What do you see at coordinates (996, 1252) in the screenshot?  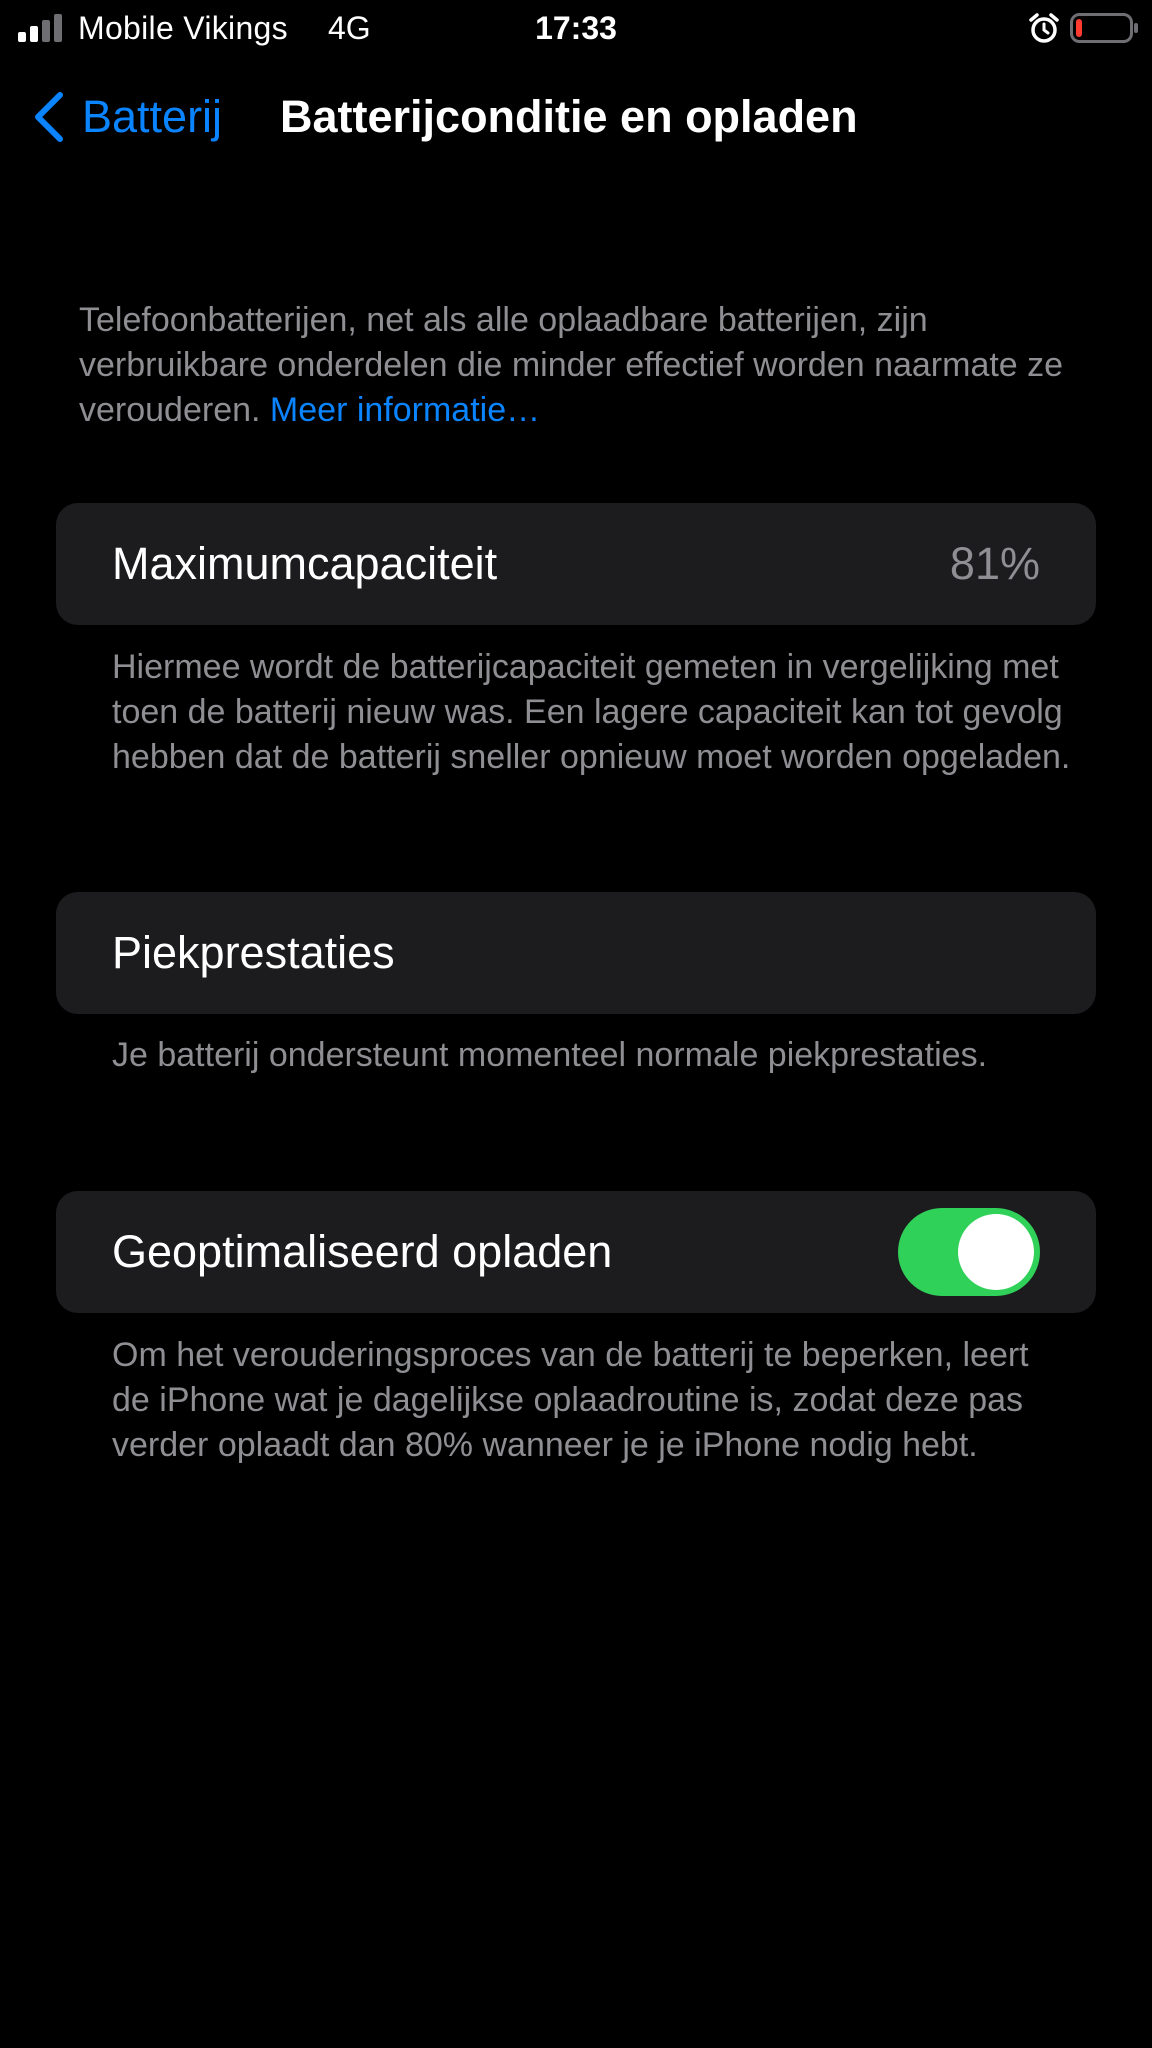 I see `toggle-knob` at bounding box center [996, 1252].